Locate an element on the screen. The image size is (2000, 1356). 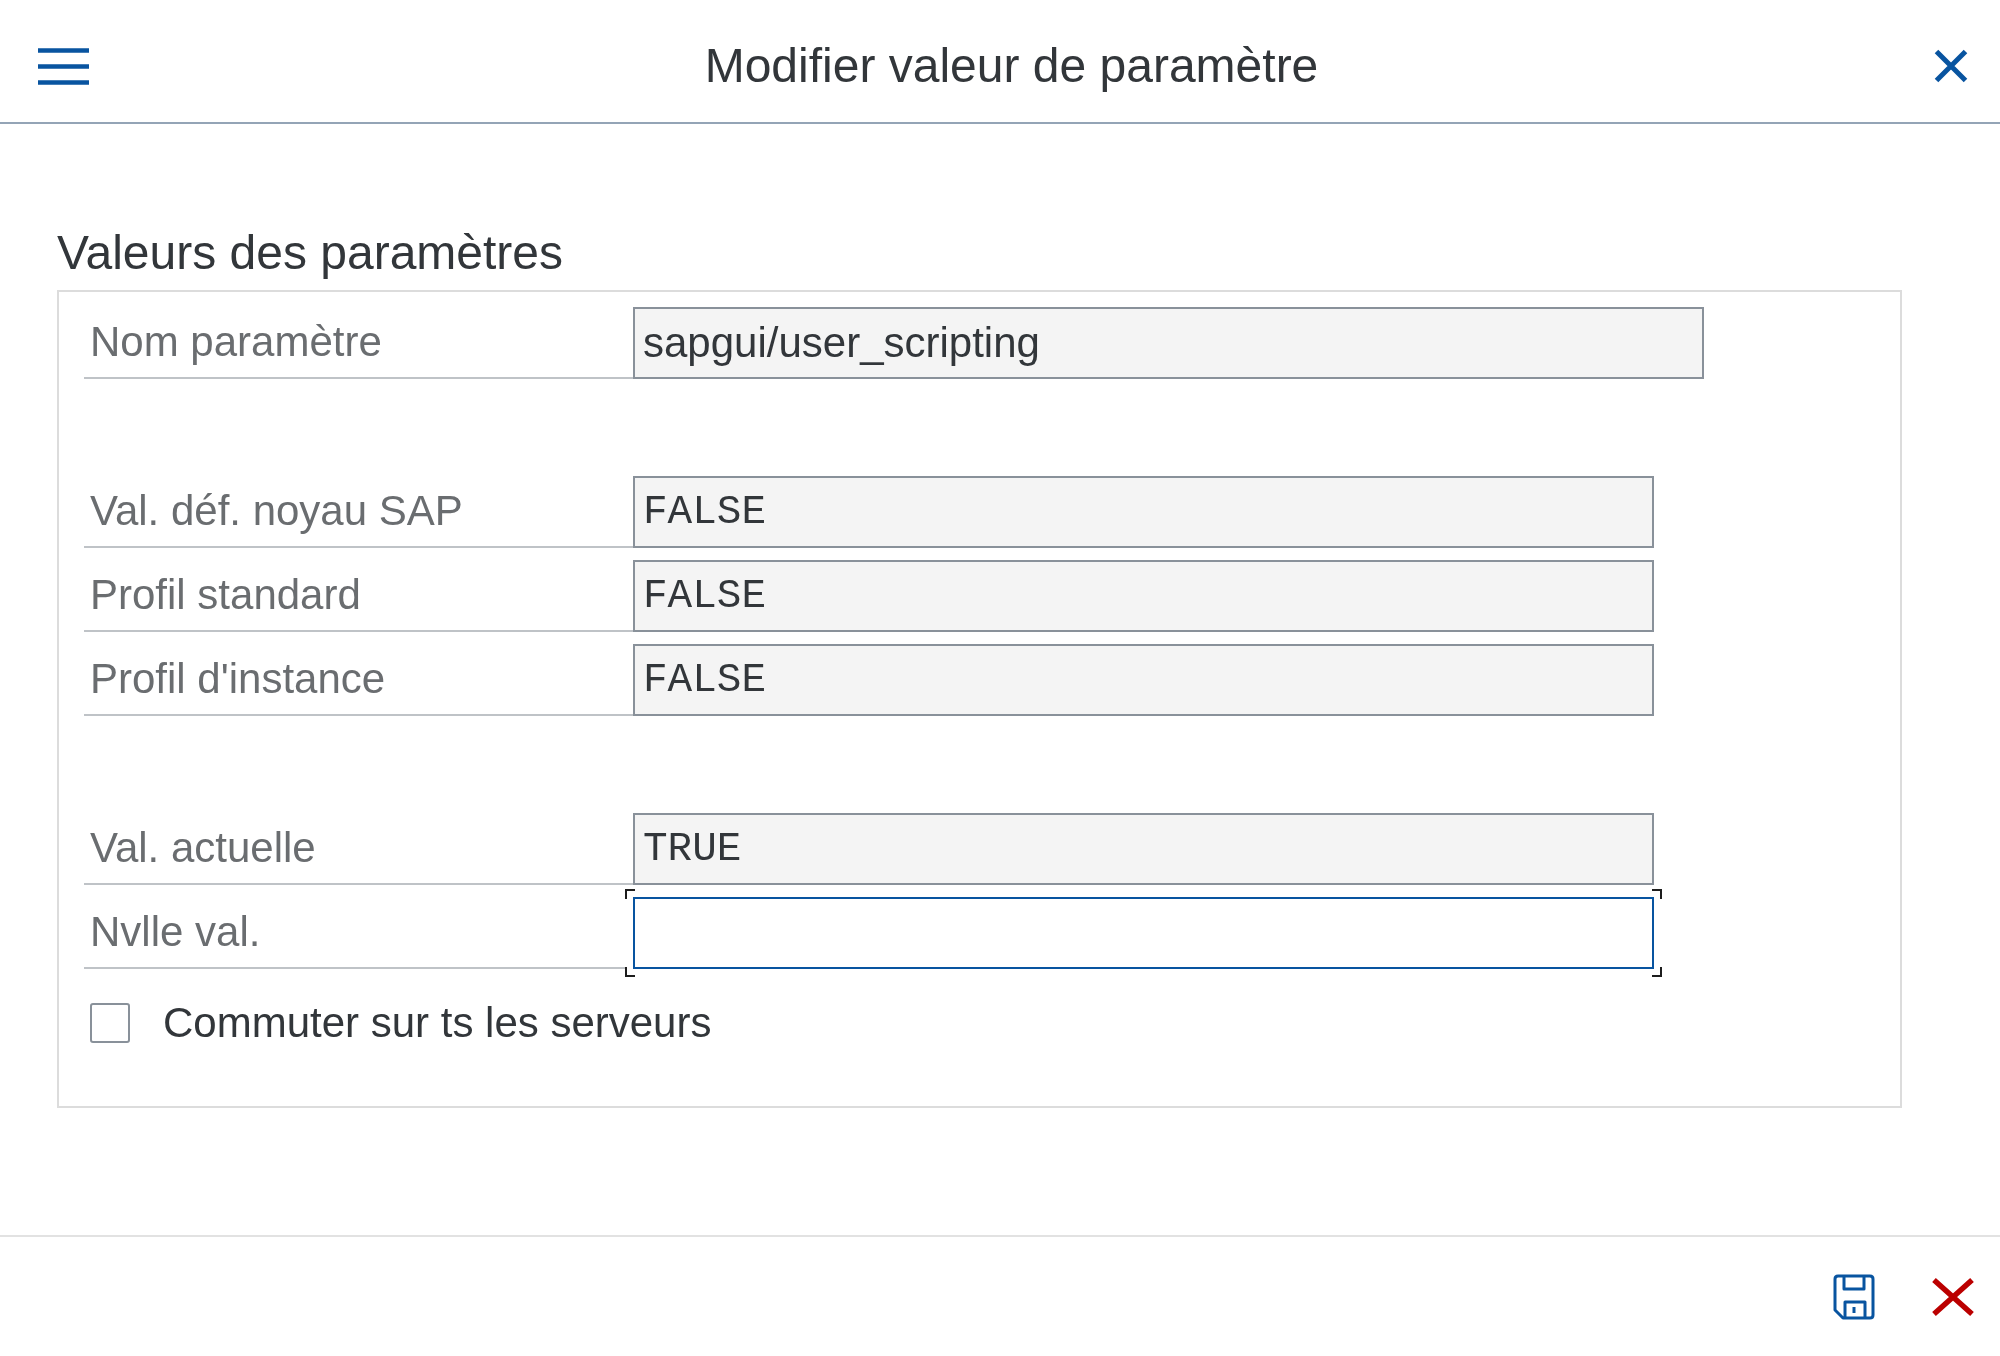
checkbox is located at coordinates (110, 1023).